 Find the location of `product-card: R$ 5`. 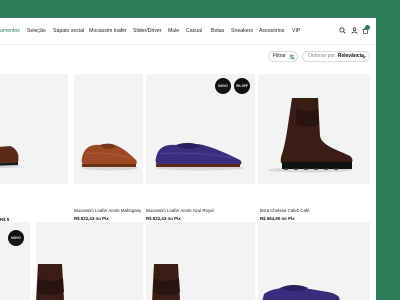

product-card: R$ 5 is located at coordinates (34, 154).